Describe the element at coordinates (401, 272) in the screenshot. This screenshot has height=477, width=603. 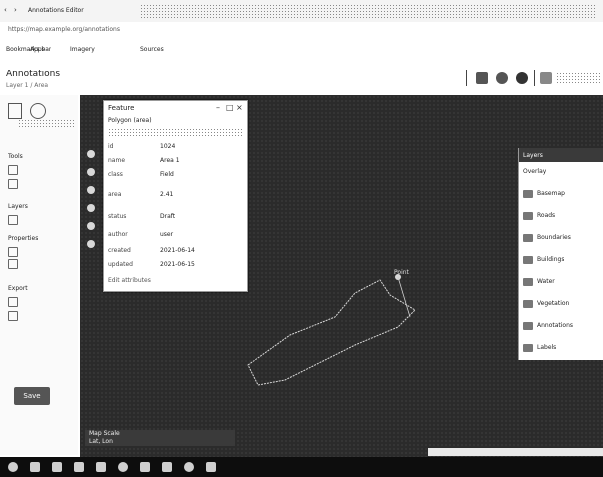
I see `map-point-label: Point` at that location.